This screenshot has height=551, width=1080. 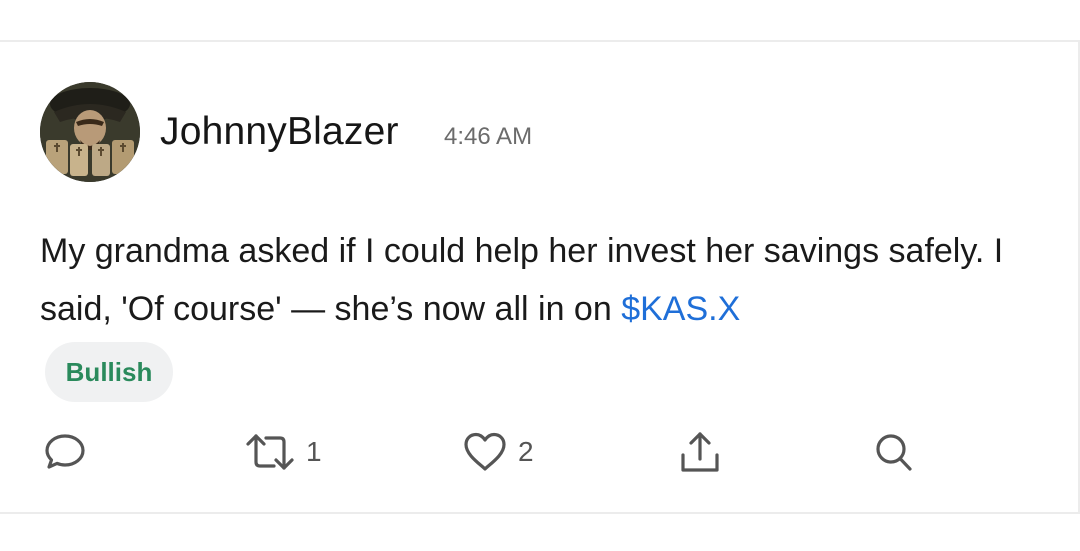 I want to click on username: JohnnyBlazer, so click(x=279, y=132).